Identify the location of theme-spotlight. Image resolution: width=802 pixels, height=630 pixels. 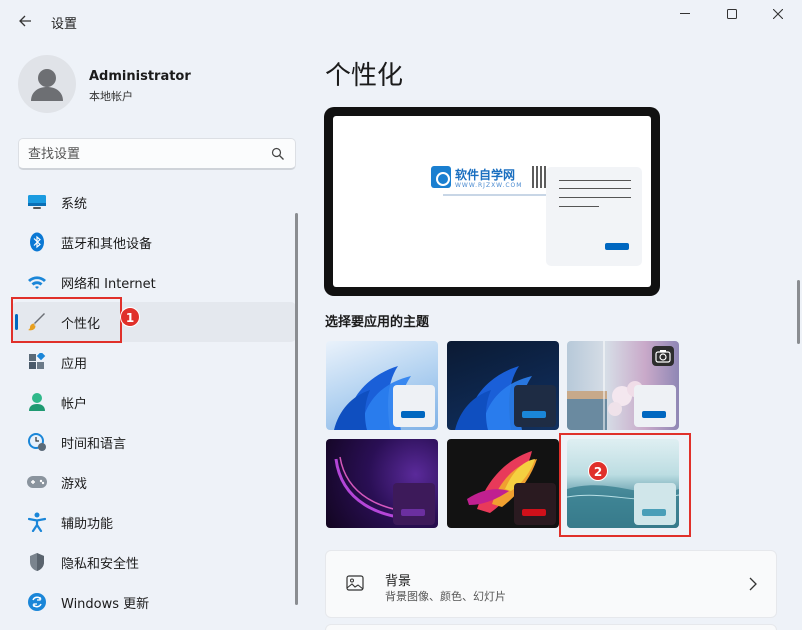
(623, 385).